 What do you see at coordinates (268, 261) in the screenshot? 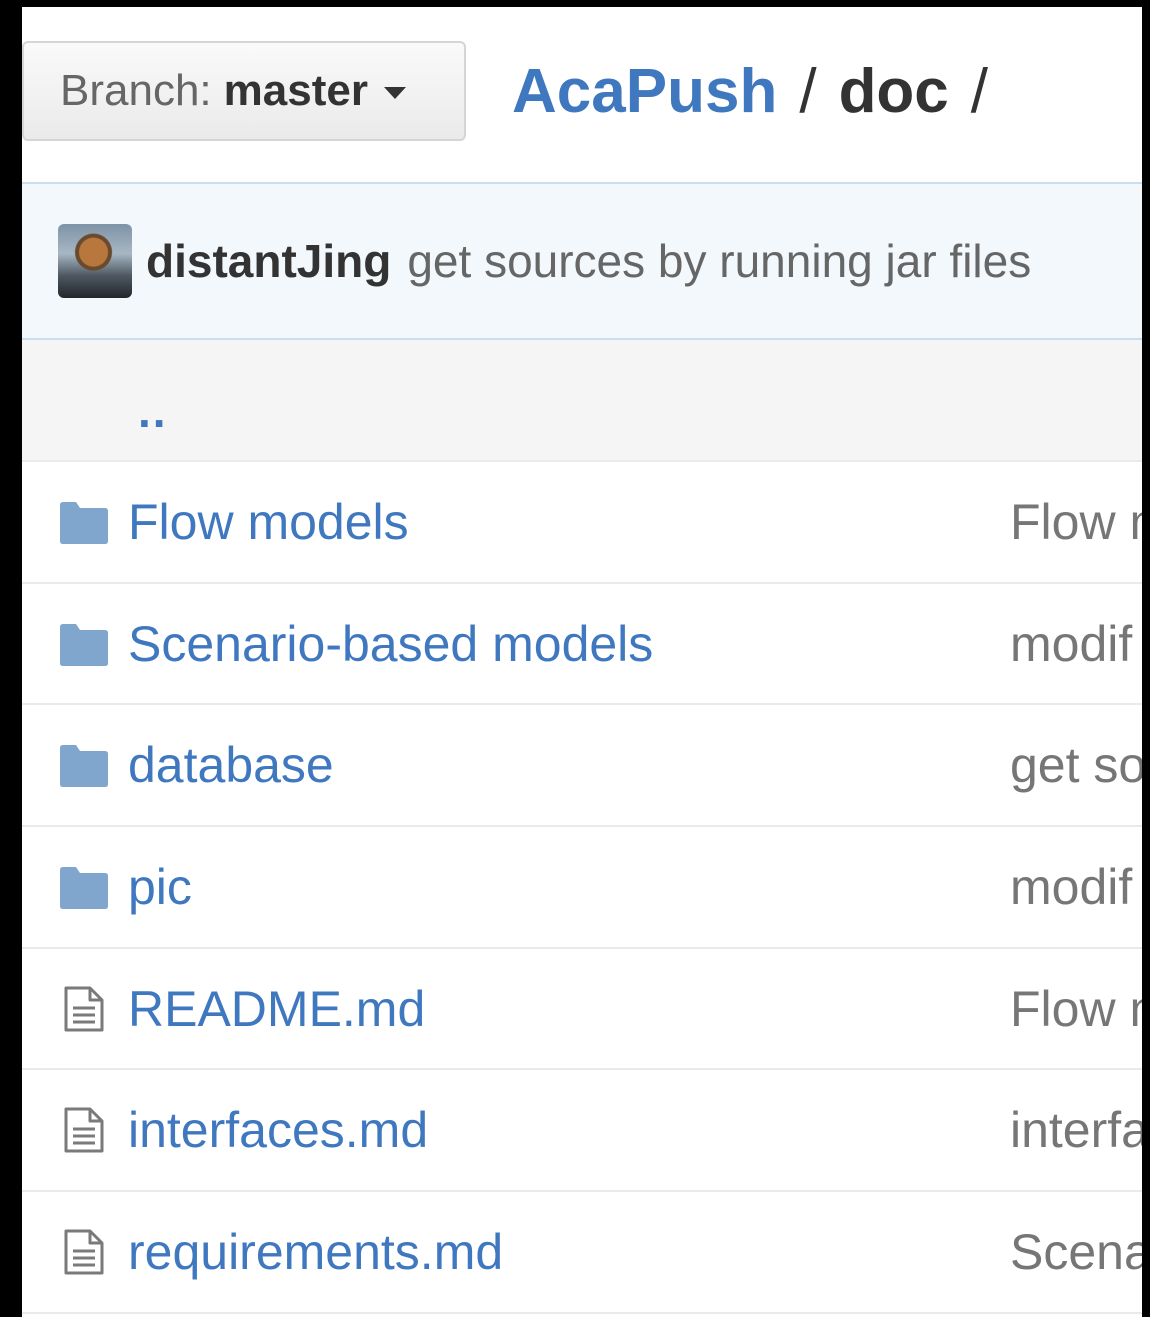
I see `commit-author-link: distantJing` at bounding box center [268, 261].